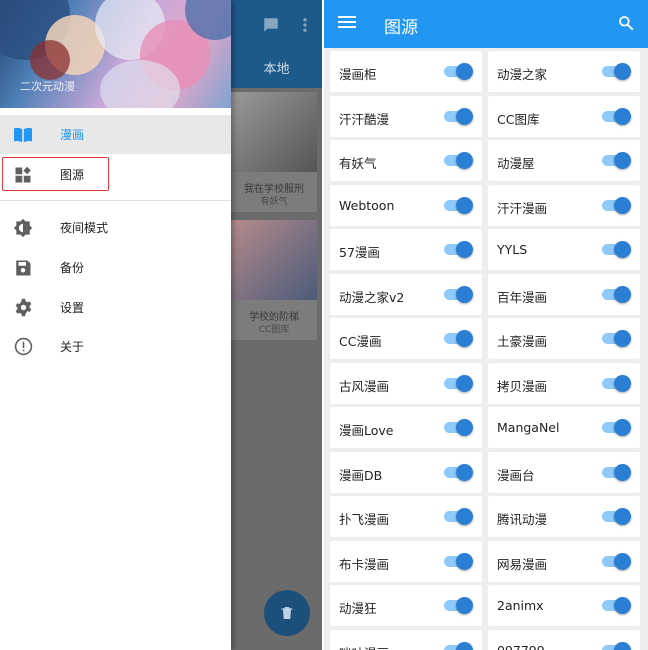 The width and height of the screenshot is (648, 650). Describe the element at coordinates (23, 308) in the screenshot. I see `gear-icon` at that location.